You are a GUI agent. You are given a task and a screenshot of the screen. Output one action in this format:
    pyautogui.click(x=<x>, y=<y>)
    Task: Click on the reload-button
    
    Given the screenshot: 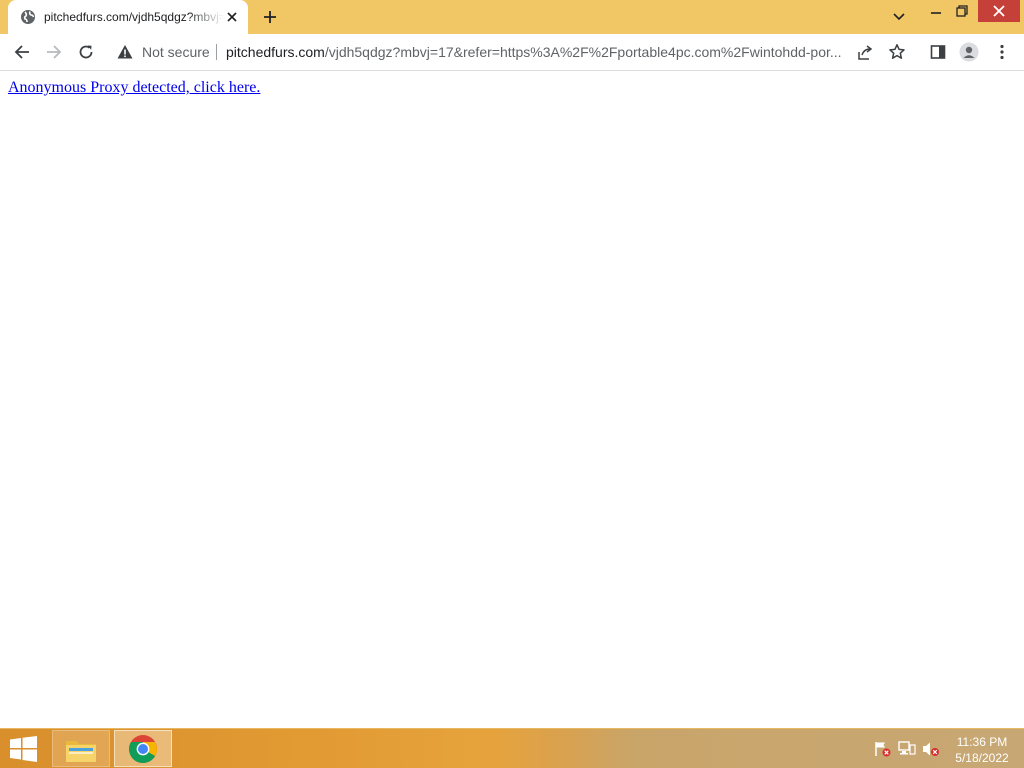 What is the action you would take?
    pyautogui.click(x=86, y=52)
    